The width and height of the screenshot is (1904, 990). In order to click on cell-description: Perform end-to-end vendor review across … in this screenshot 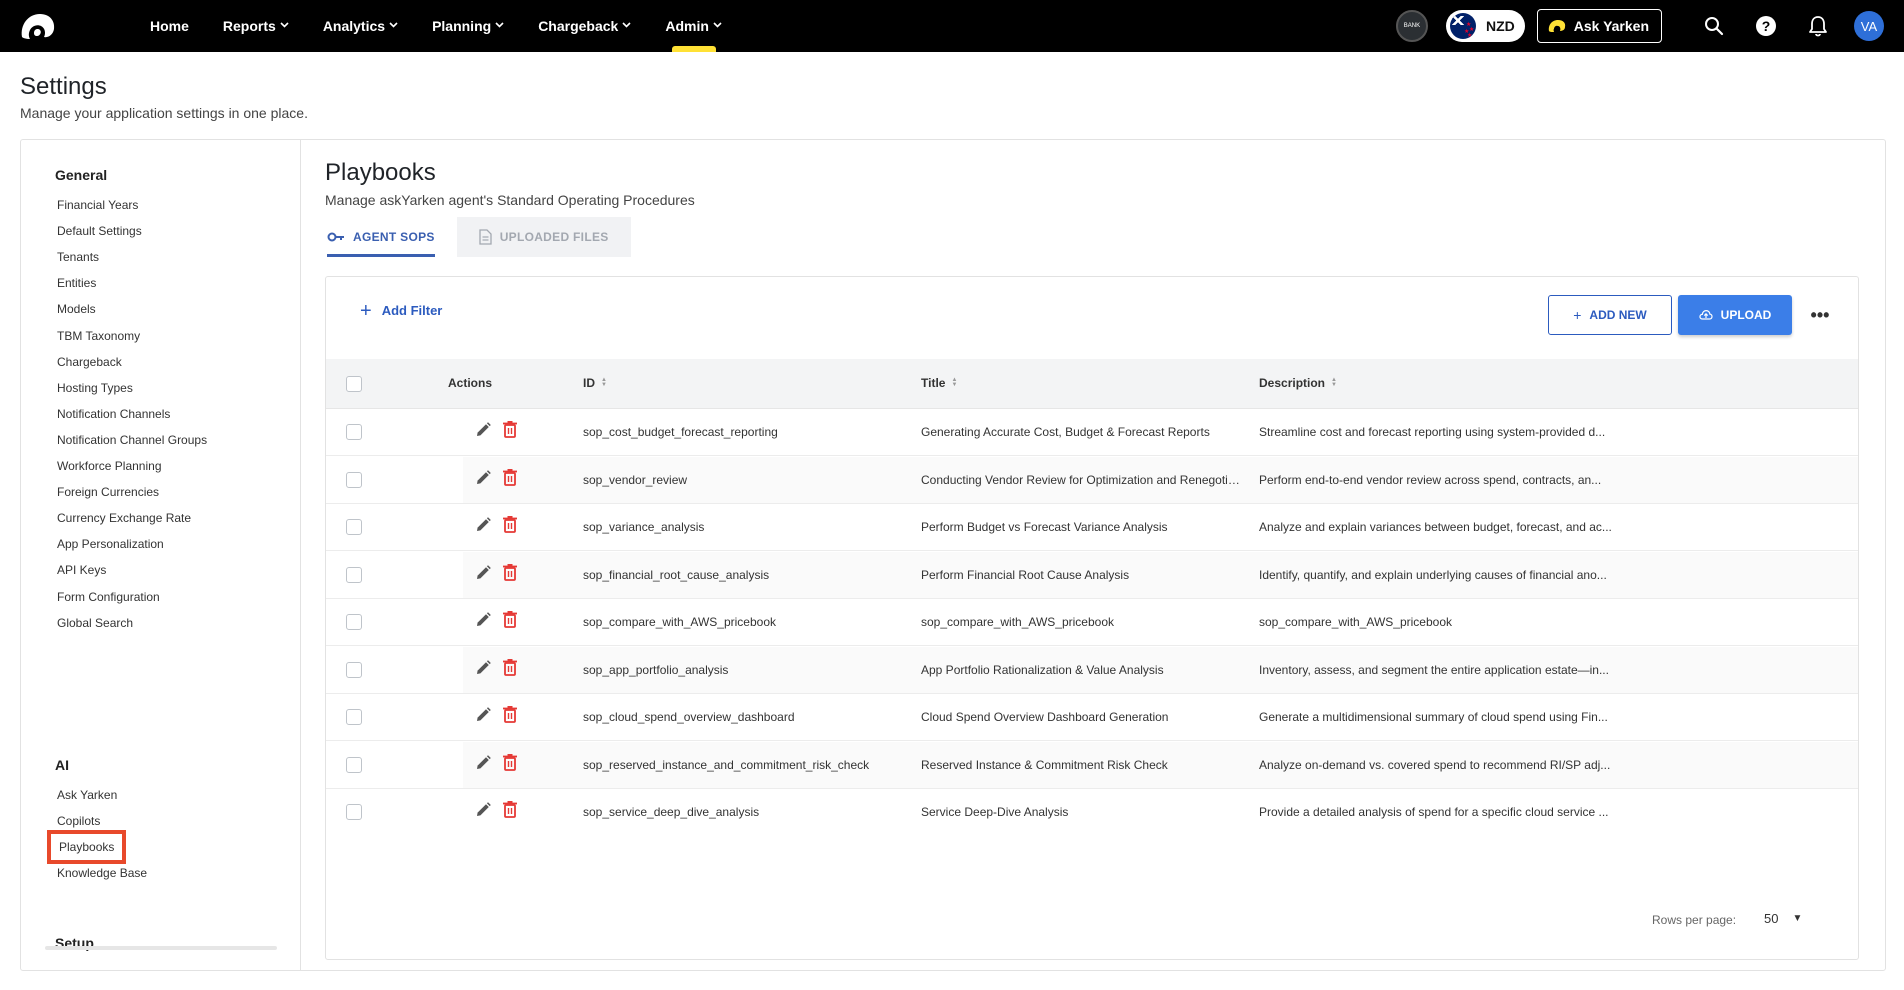, I will do `click(1430, 479)`.